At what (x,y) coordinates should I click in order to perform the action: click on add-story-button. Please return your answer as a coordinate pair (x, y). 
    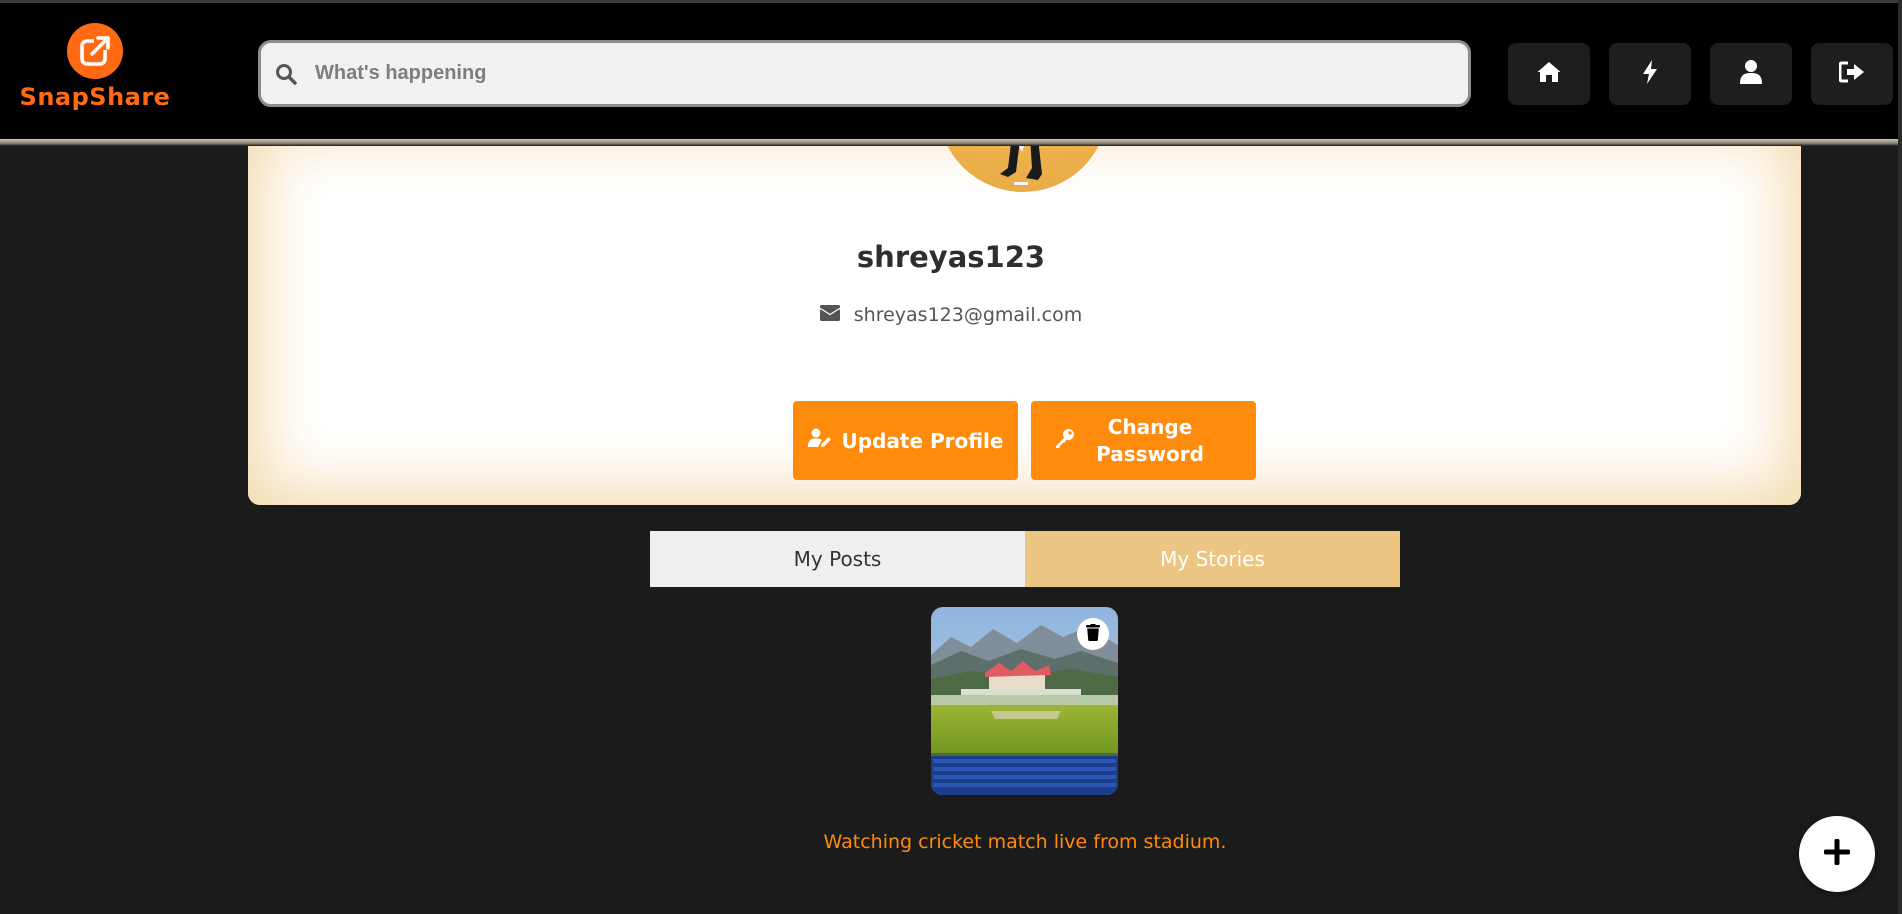
    Looking at the image, I should click on (1837, 854).